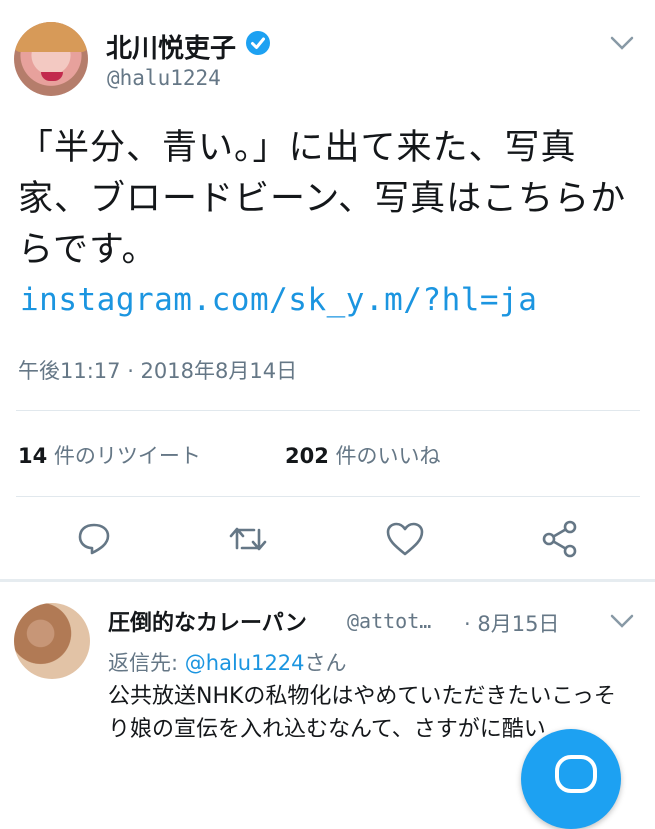 The image size is (655, 829). I want to click on tweet-timestamp: 午後11:17 · 2018年8月14日, so click(157, 370).